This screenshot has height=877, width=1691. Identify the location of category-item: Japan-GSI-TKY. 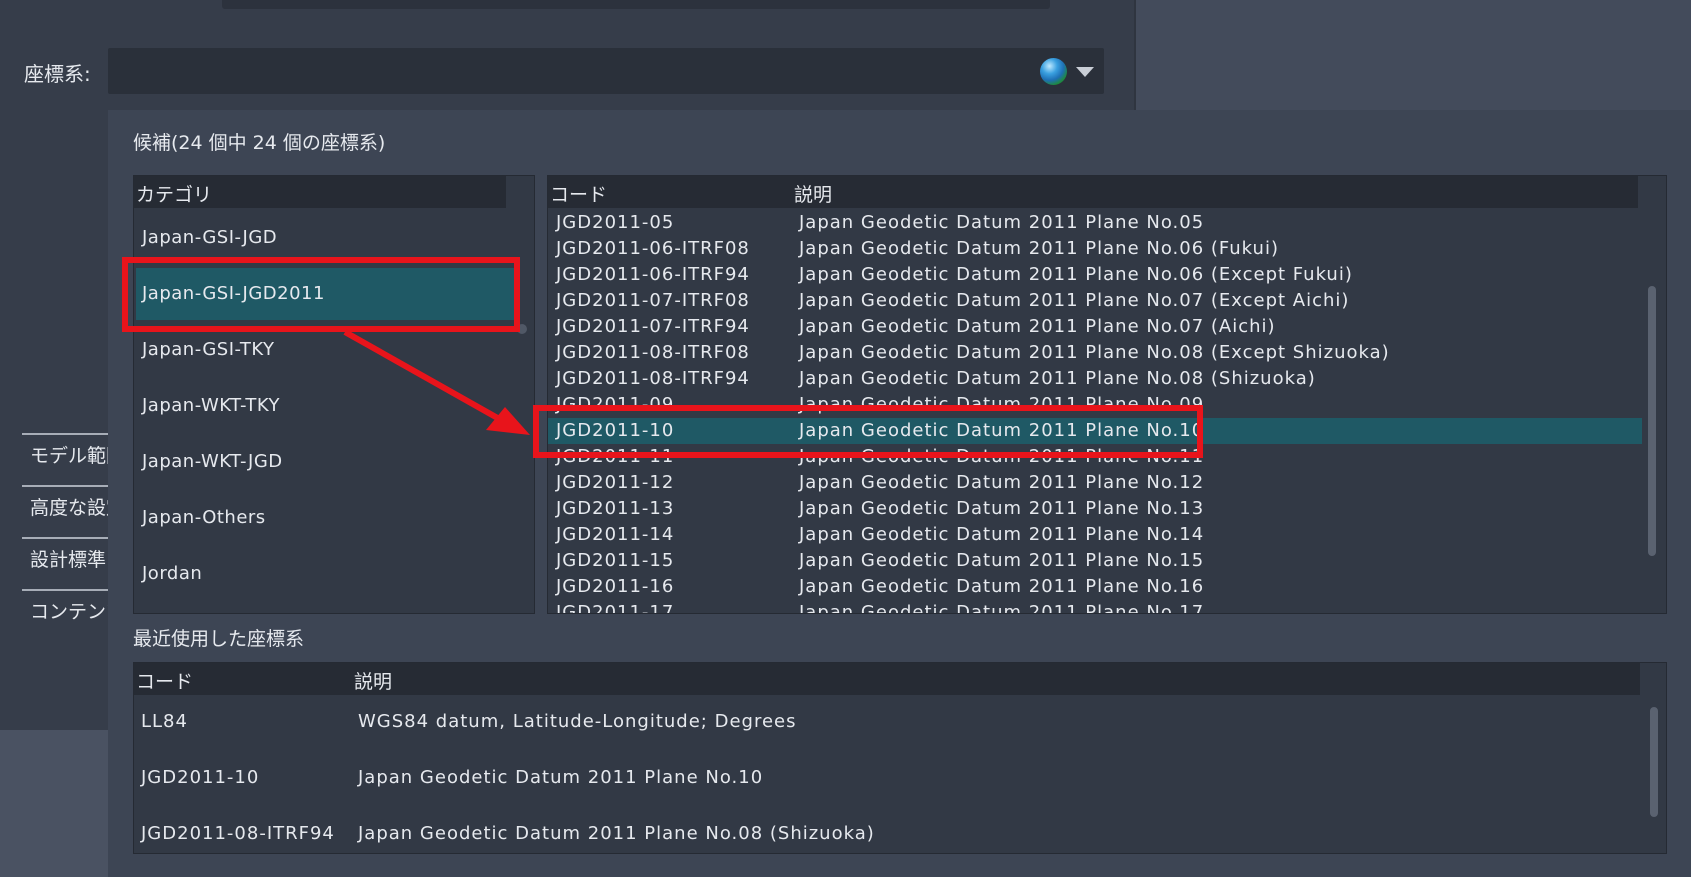
(208, 349).